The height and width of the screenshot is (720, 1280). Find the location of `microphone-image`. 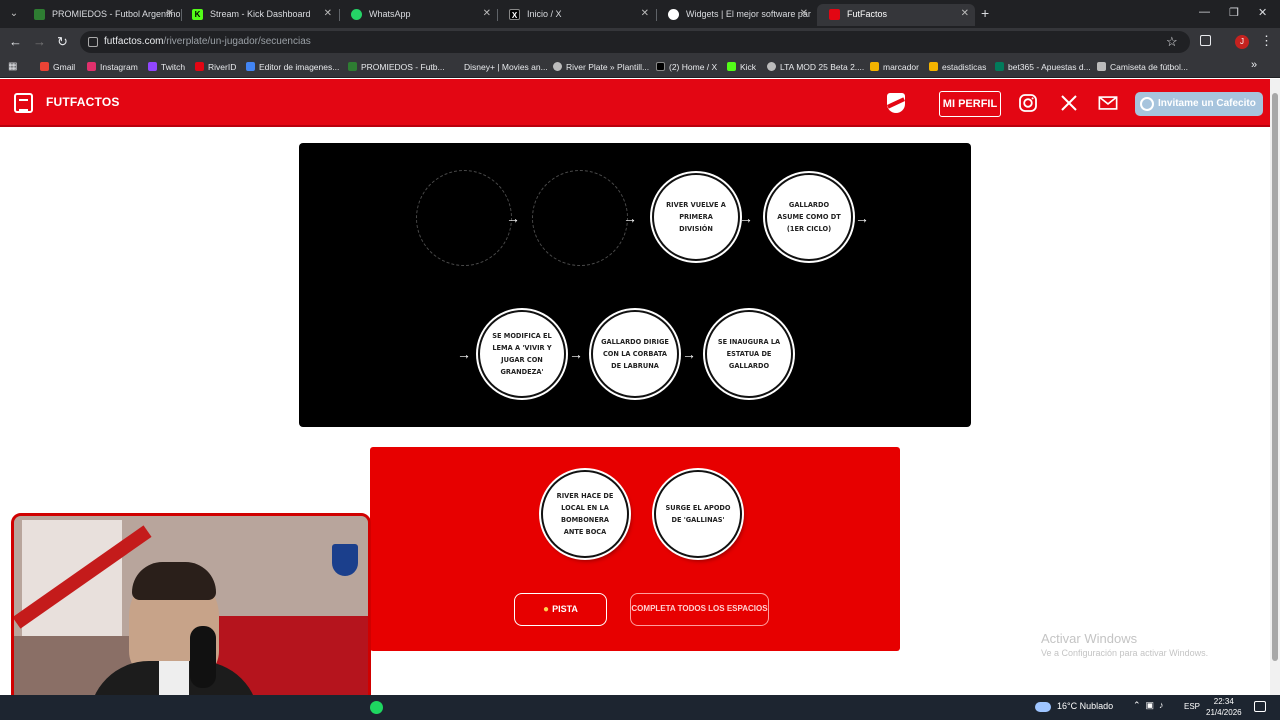

microphone-image is located at coordinates (203, 657).